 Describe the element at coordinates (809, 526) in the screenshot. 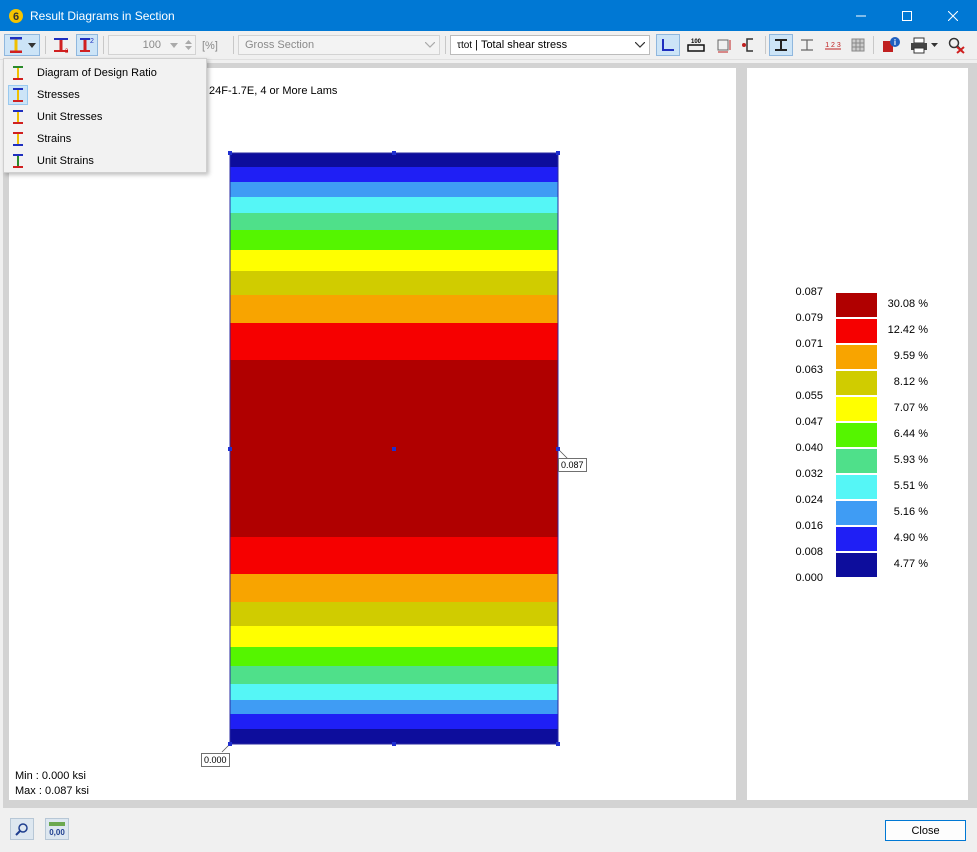

I see `legend-value: 0.016` at that location.